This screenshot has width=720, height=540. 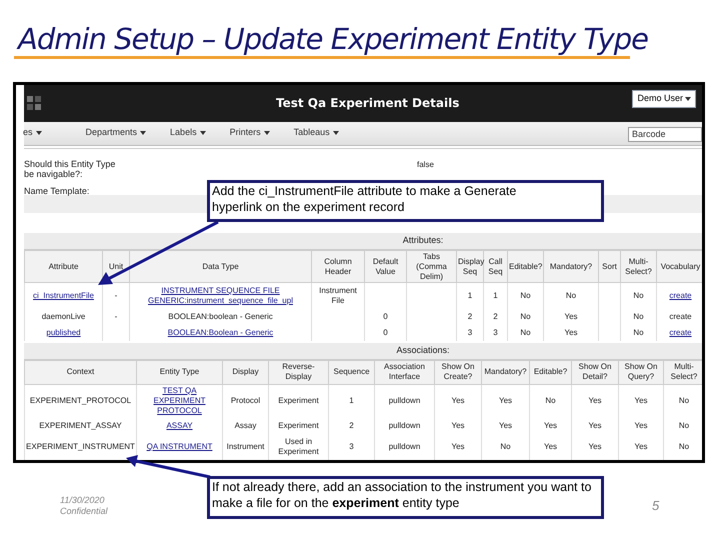 What do you see at coordinates (70, 168) in the screenshot?
I see `field-label: Should this Entity Type be navigable?:` at bounding box center [70, 168].